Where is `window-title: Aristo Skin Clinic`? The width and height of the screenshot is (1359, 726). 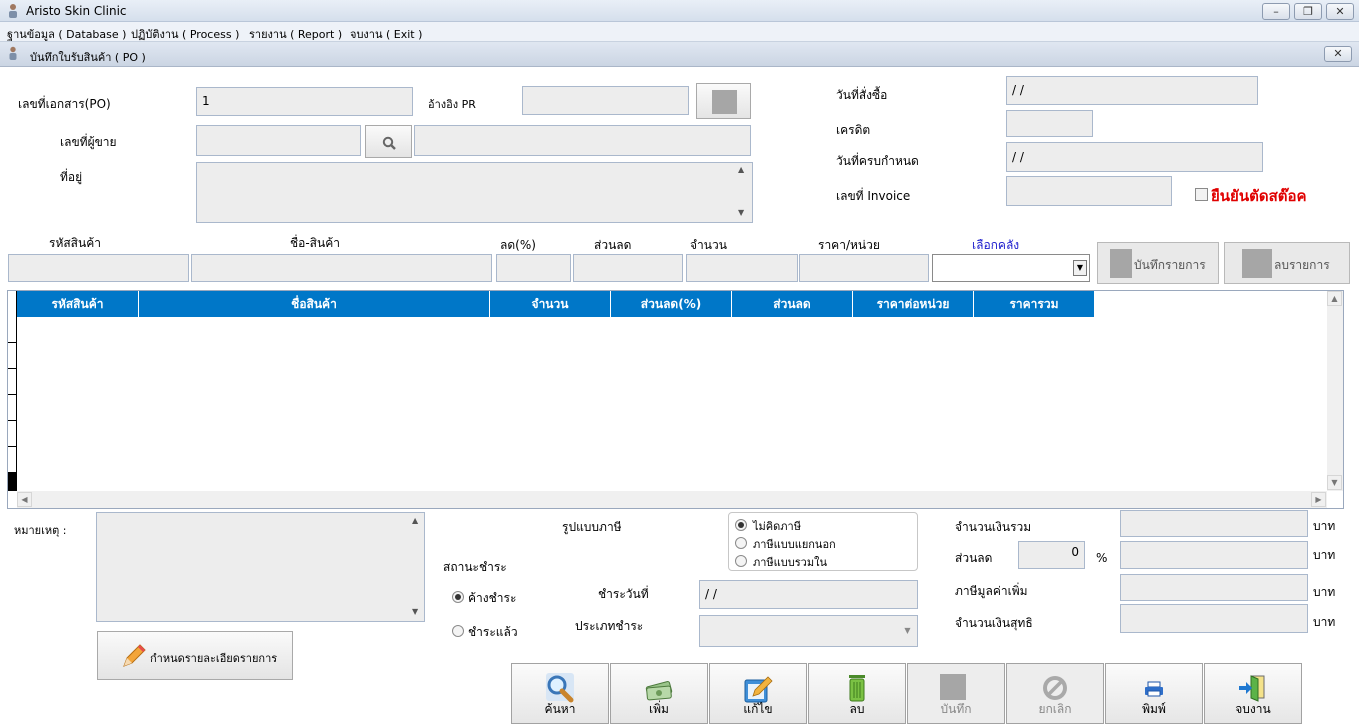 window-title: Aristo Skin Clinic is located at coordinates (76, 11).